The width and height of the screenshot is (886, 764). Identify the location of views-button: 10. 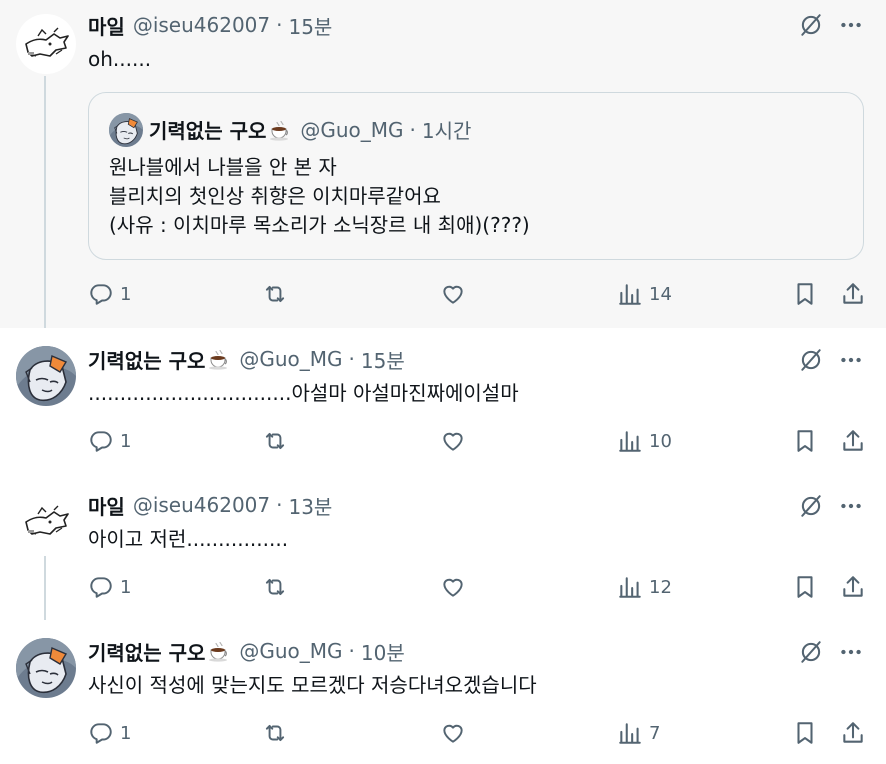
(644, 441).